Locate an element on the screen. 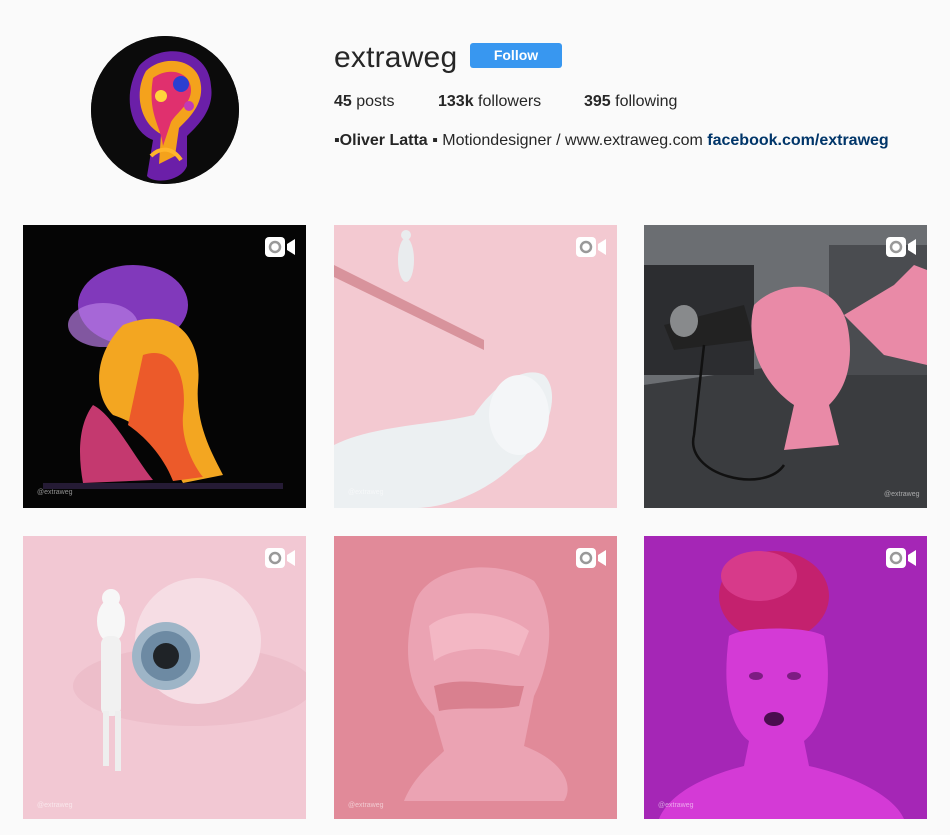 Image resolution: width=950 pixels, height=835 pixels. bio-name: ▪Oliver Latta ▪ is located at coordinates (386, 140).